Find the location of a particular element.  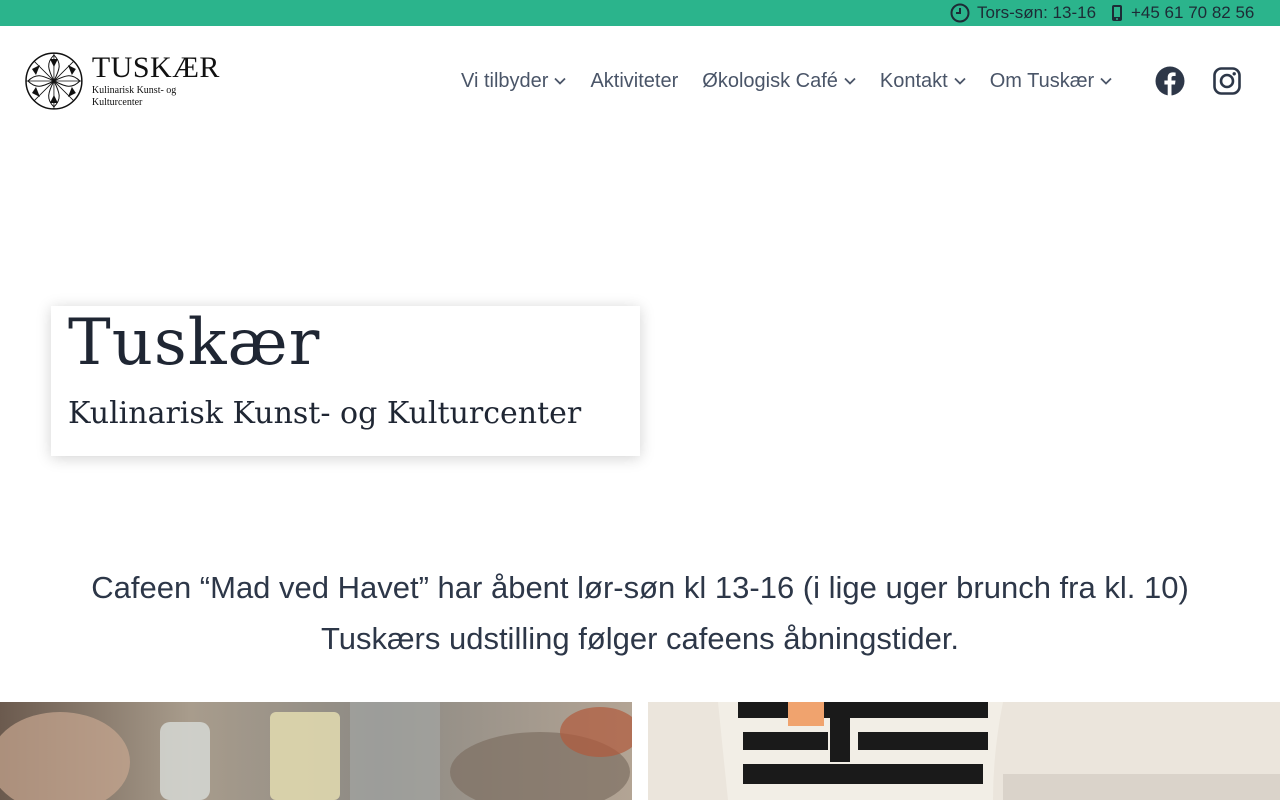

cafe-table-image is located at coordinates (316, 751).